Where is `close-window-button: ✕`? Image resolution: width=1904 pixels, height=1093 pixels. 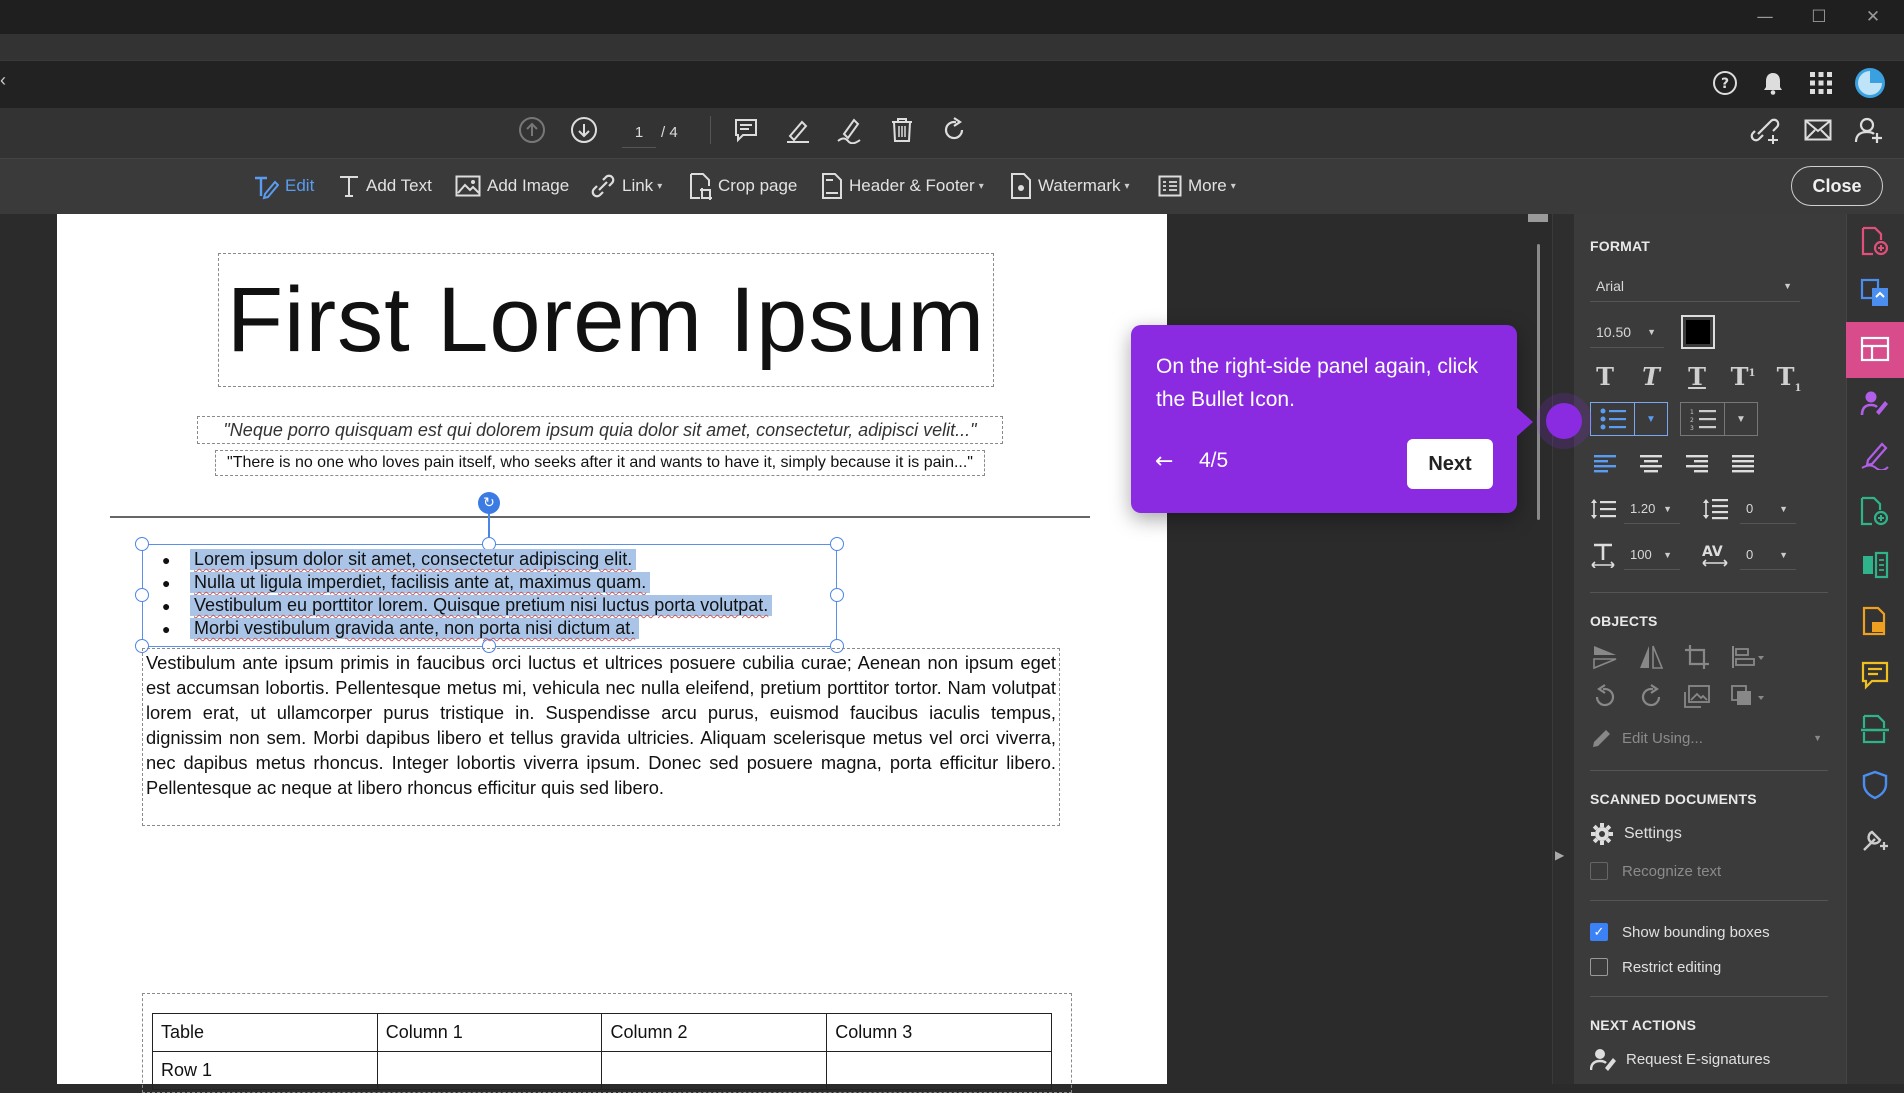
close-window-button: ✕ is located at coordinates (1873, 17).